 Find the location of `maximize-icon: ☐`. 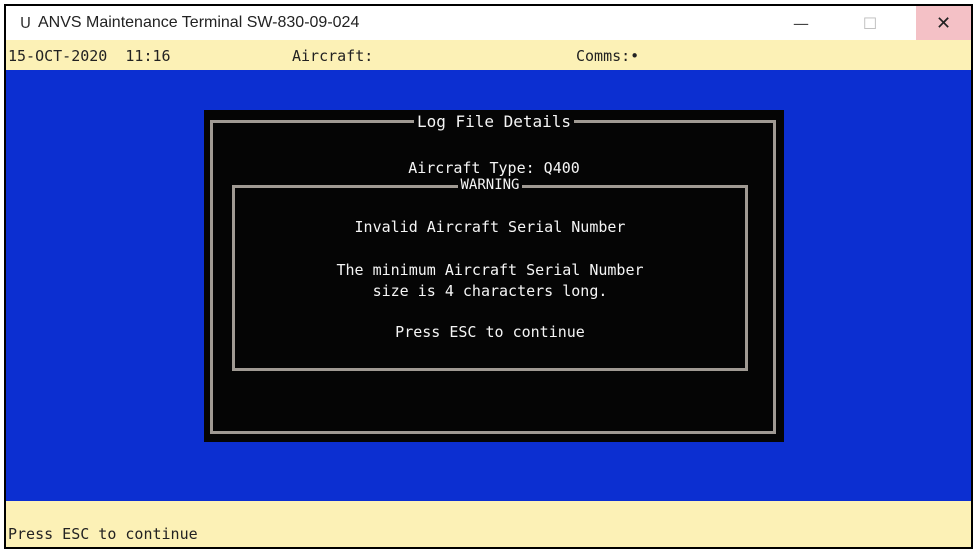

maximize-icon: ☐ is located at coordinates (870, 23).